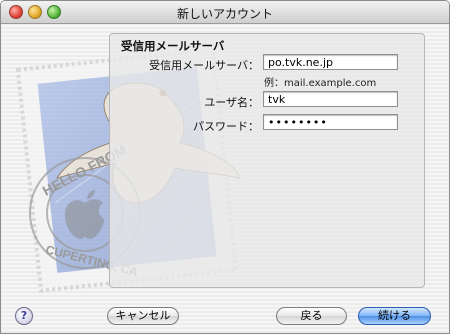 The width and height of the screenshot is (450, 334). I want to click on user-name-label: ユーザ名：, so click(231, 102).